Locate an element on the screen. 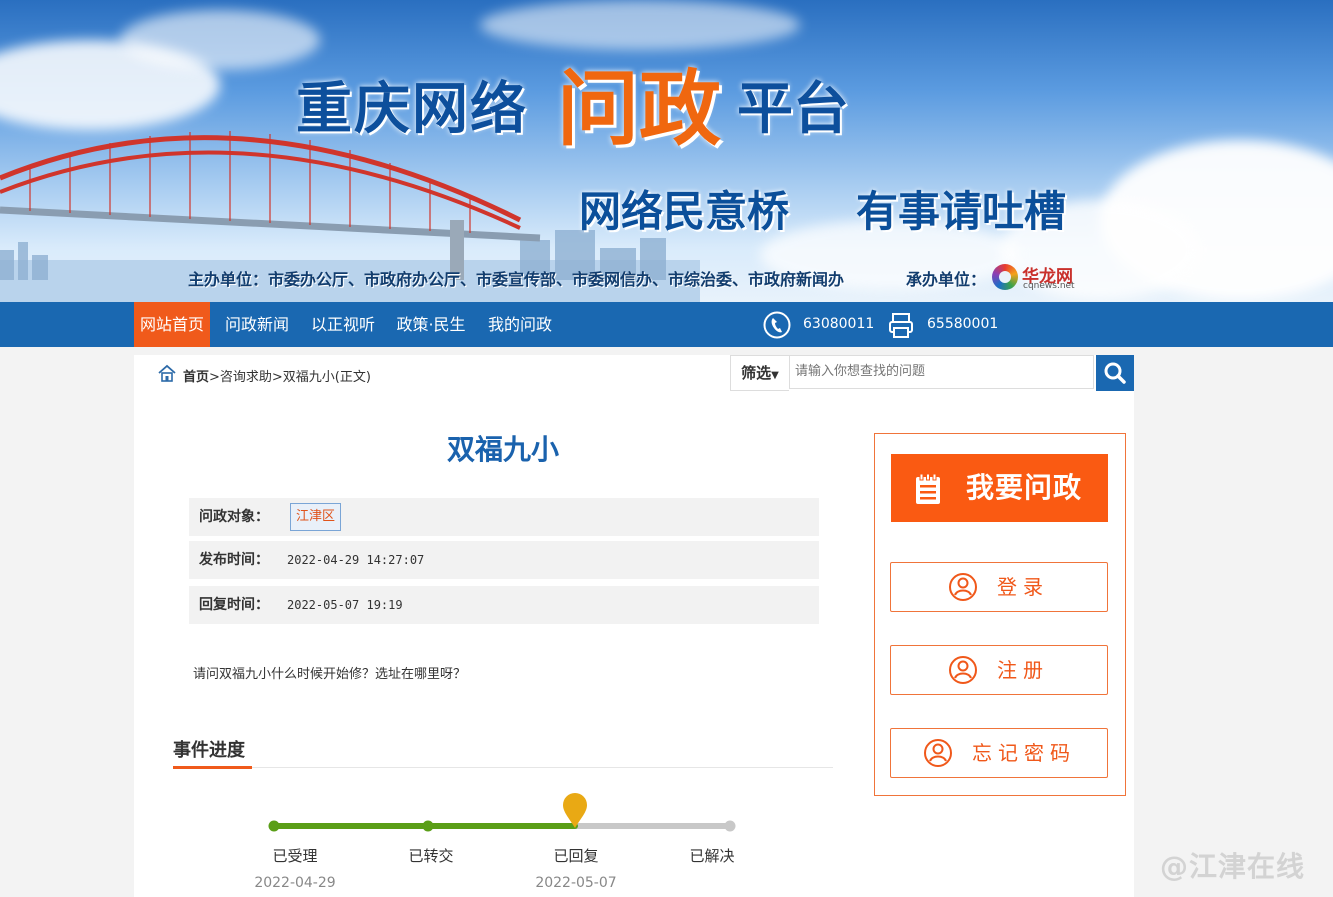 This screenshot has height=897, width=1333. post-title: 双福九小 is located at coordinates (502, 449).